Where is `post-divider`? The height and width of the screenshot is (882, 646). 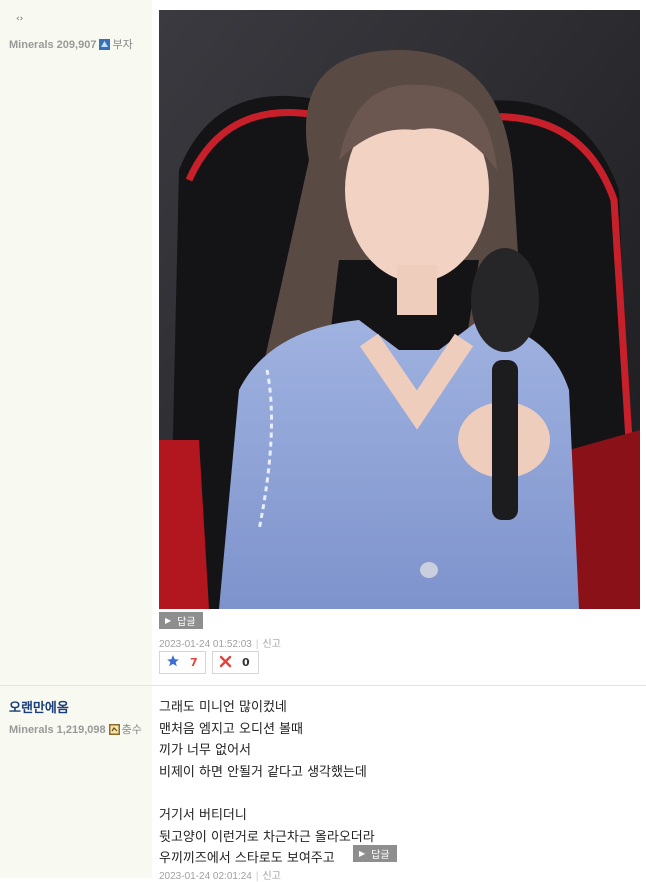
post-divider is located at coordinates (323, 685).